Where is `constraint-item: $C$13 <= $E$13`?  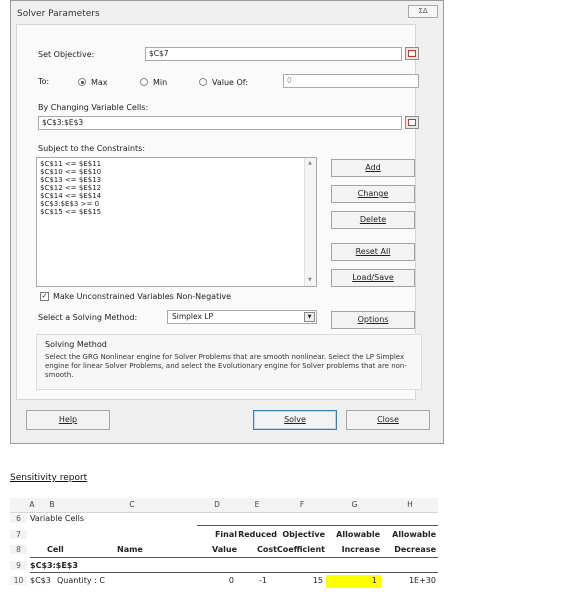
constraint-item: $C$13 <= $E$13 is located at coordinates (70, 180).